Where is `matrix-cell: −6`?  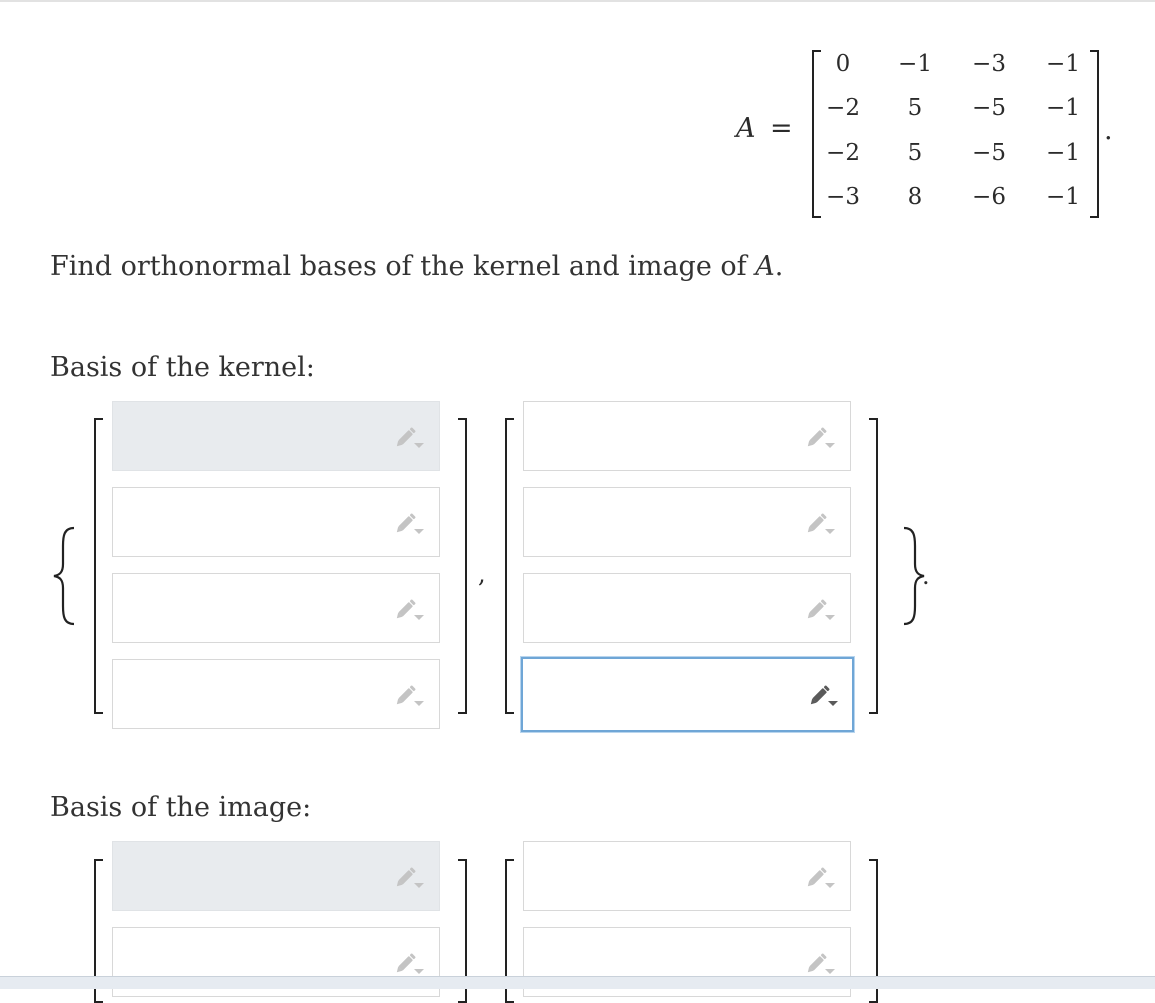
matrix-cell: −6 is located at coordinates (989, 197).